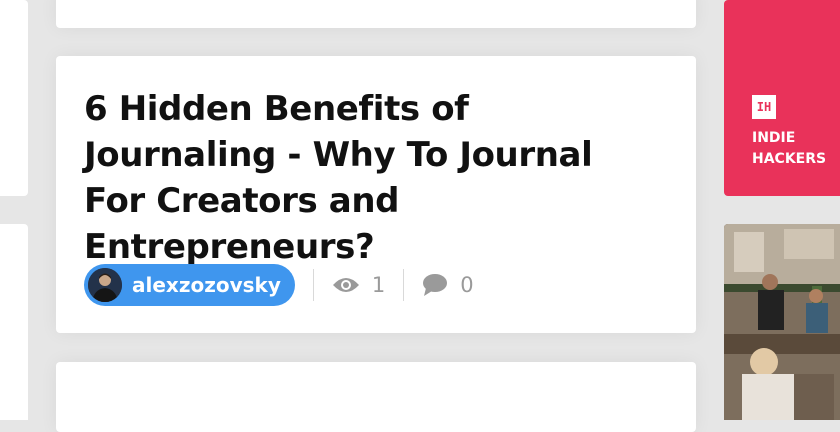 The width and height of the screenshot is (840, 432). What do you see at coordinates (376, 397) in the screenshot?
I see `next-post-card` at bounding box center [376, 397].